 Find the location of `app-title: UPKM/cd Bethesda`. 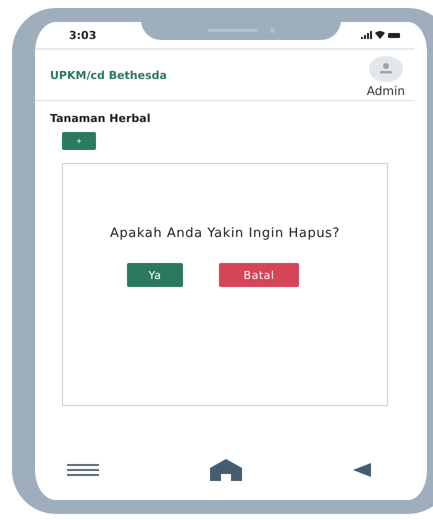

app-title: UPKM/cd Bethesda is located at coordinates (108, 75).